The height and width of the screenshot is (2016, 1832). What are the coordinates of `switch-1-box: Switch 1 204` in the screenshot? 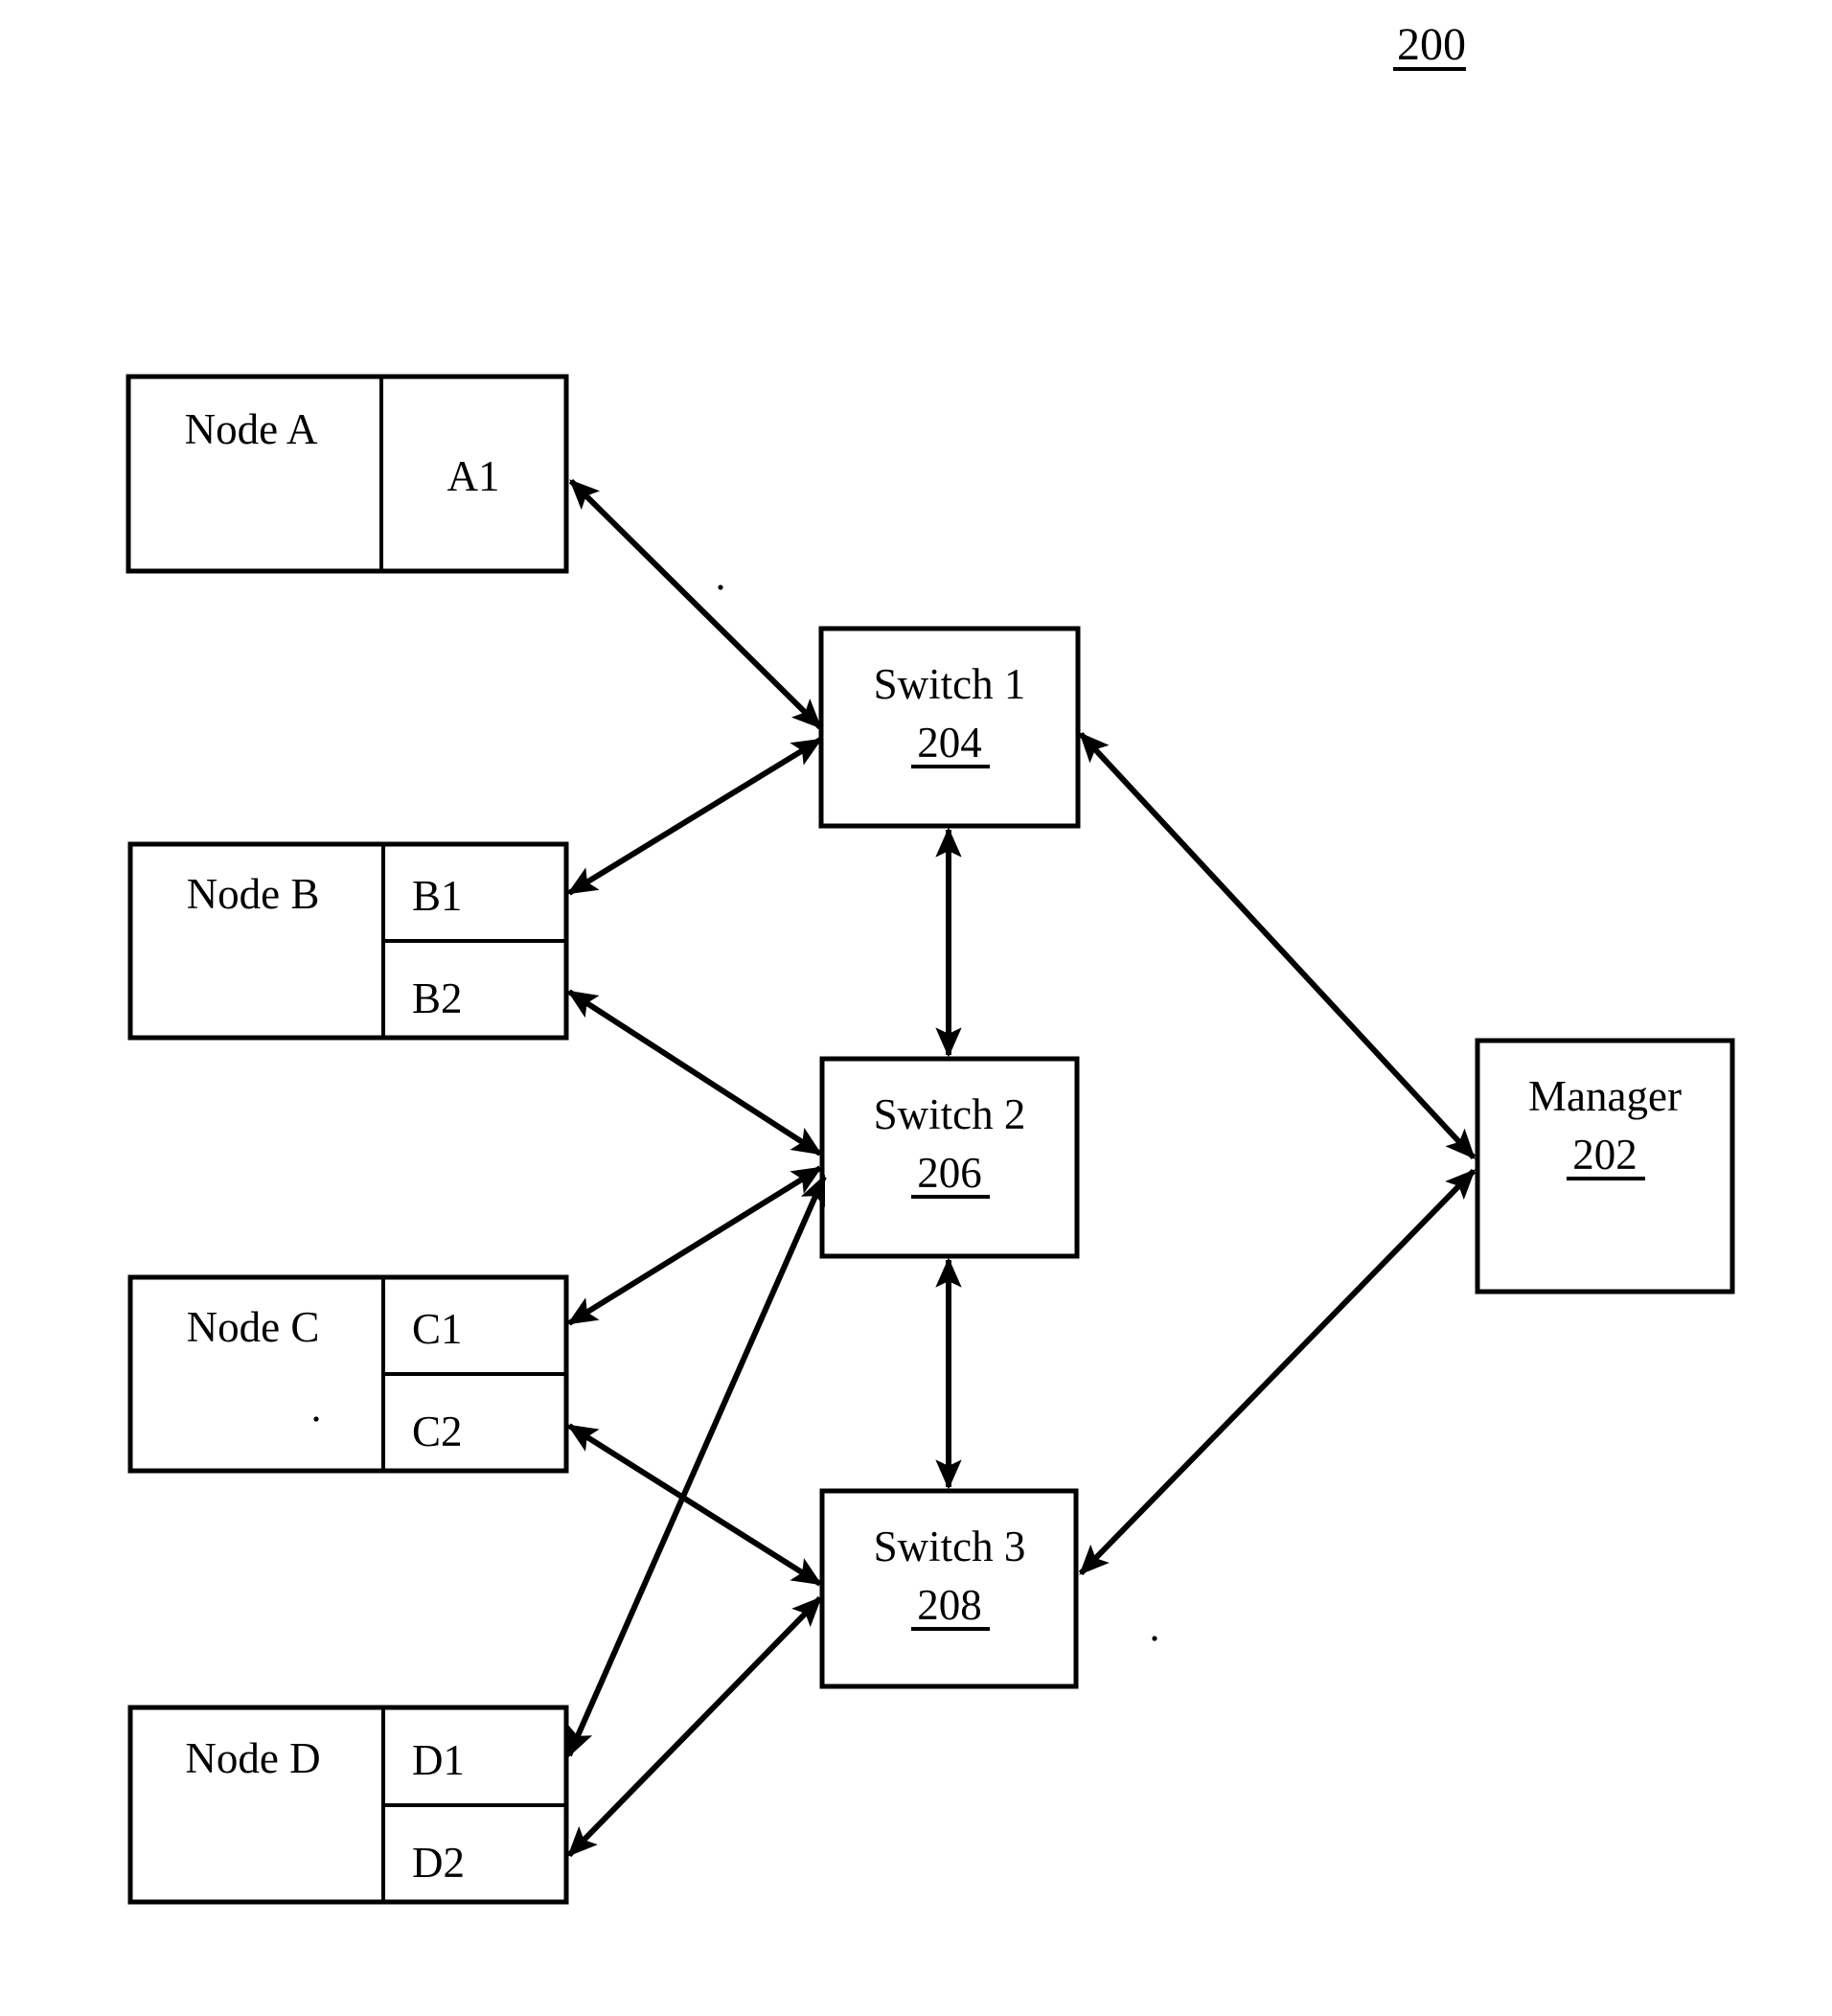 It's located at (950, 727).